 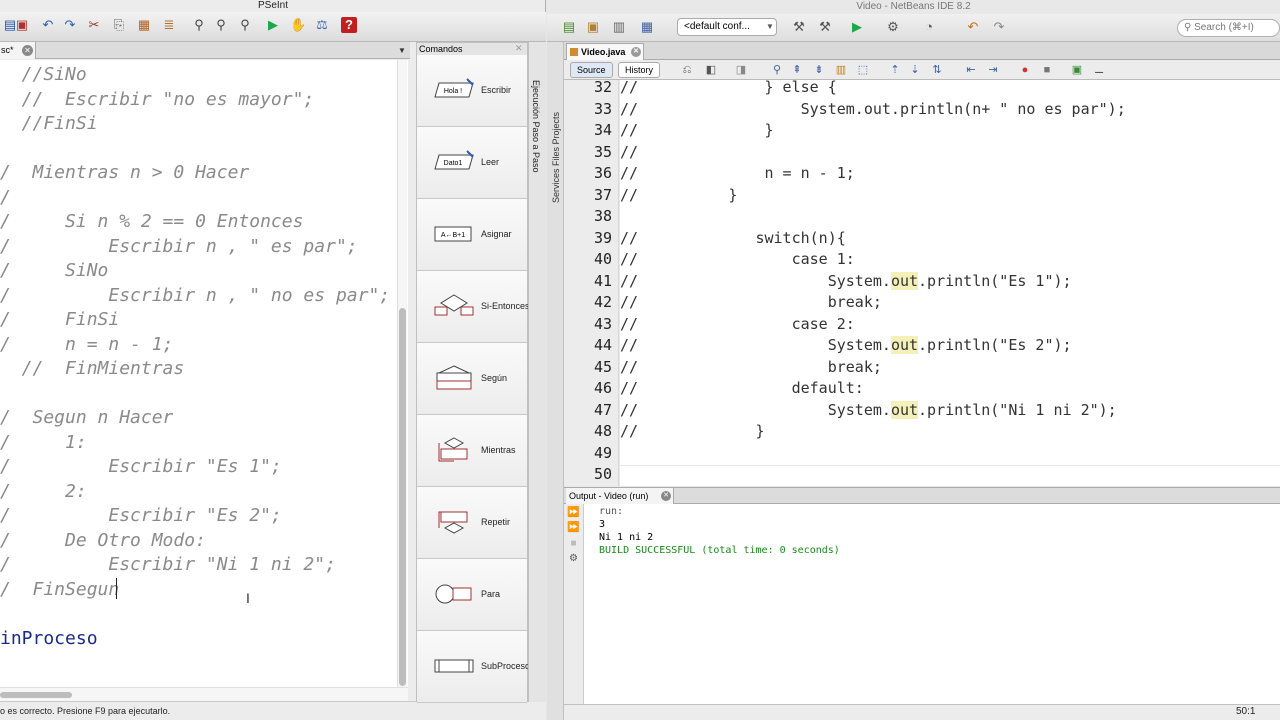 What do you see at coordinates (591, 282) in the screenshot?
I see `line-number-gutter: 32 33 34 35 36 37 38 39 40 41 42 43 44 45 46 47 48 49 50` at bounding box center [591, 282].